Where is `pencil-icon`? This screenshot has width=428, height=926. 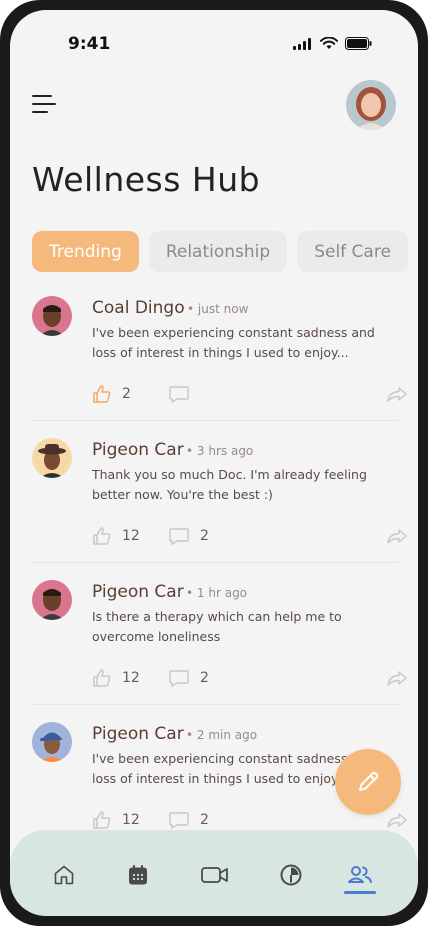 pencil-icon is located at coordinates (369, 781).